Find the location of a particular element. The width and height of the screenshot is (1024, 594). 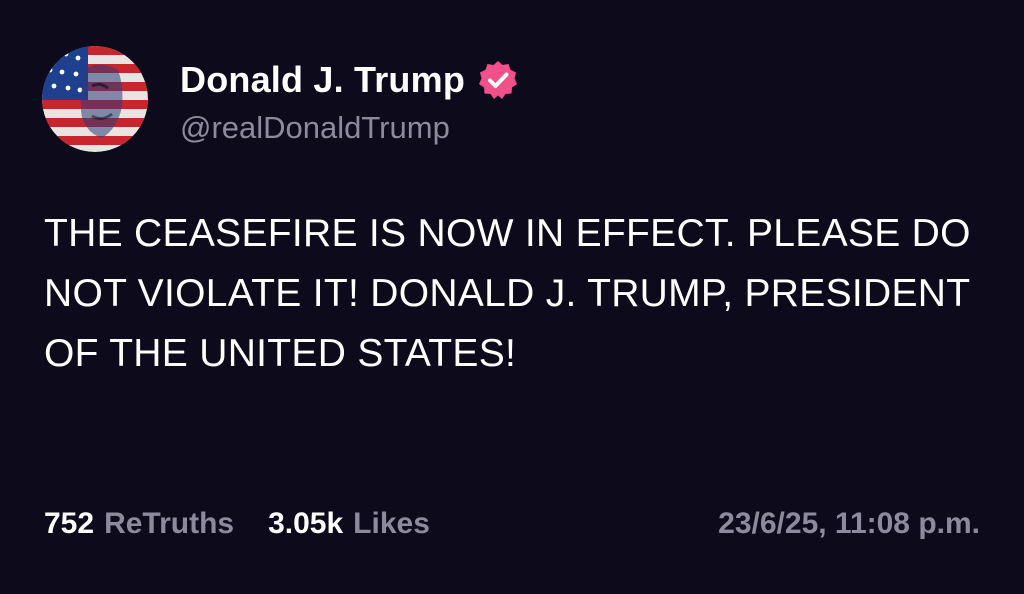

likes-stat: 3.05k Likes is located at coordinates (349, 524).